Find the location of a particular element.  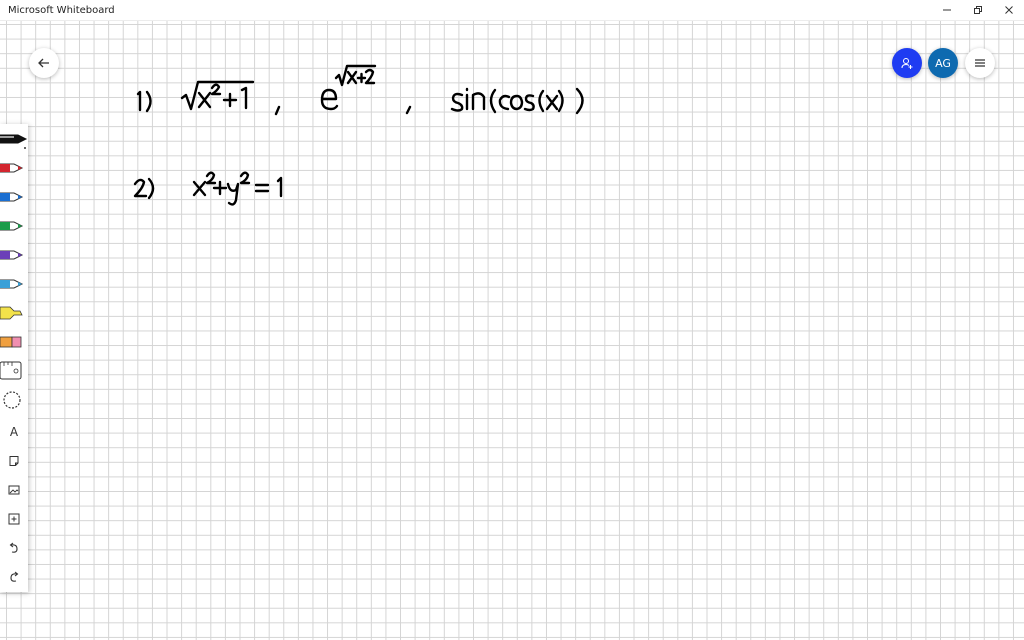

window-controls is located at coordinates (977, 10).